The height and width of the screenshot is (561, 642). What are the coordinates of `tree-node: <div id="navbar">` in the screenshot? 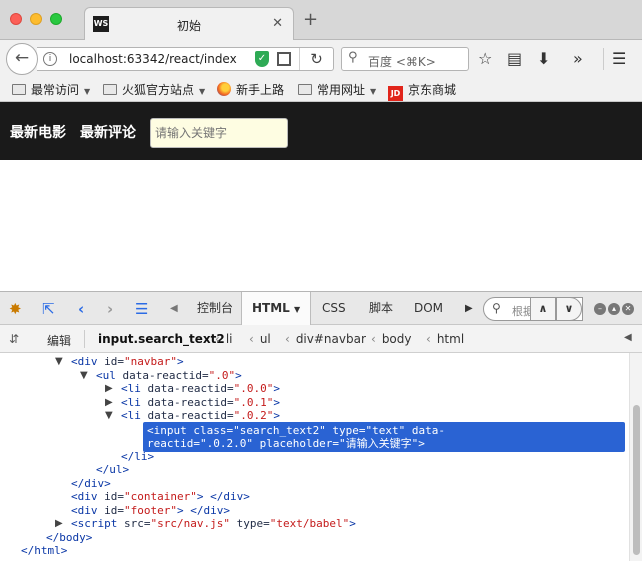 It's located at (127, 362).